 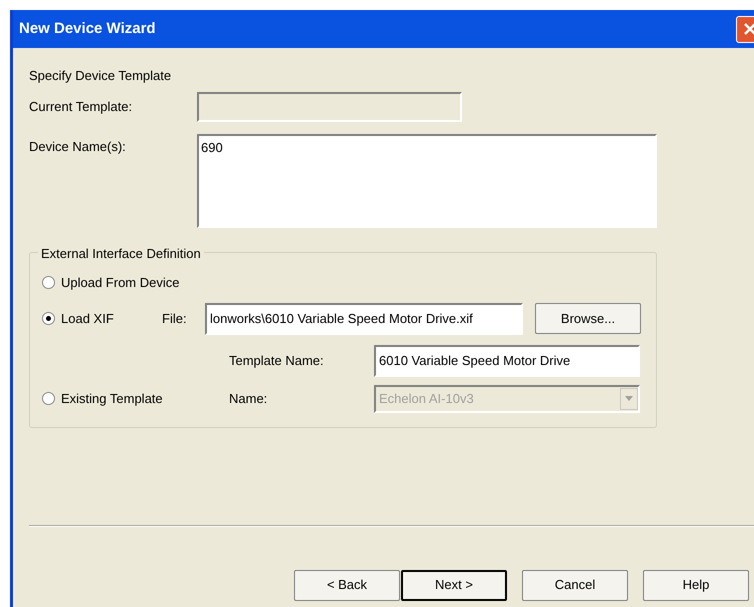 I want to click on dialog-button: < Back, so click(x=347, y=585).